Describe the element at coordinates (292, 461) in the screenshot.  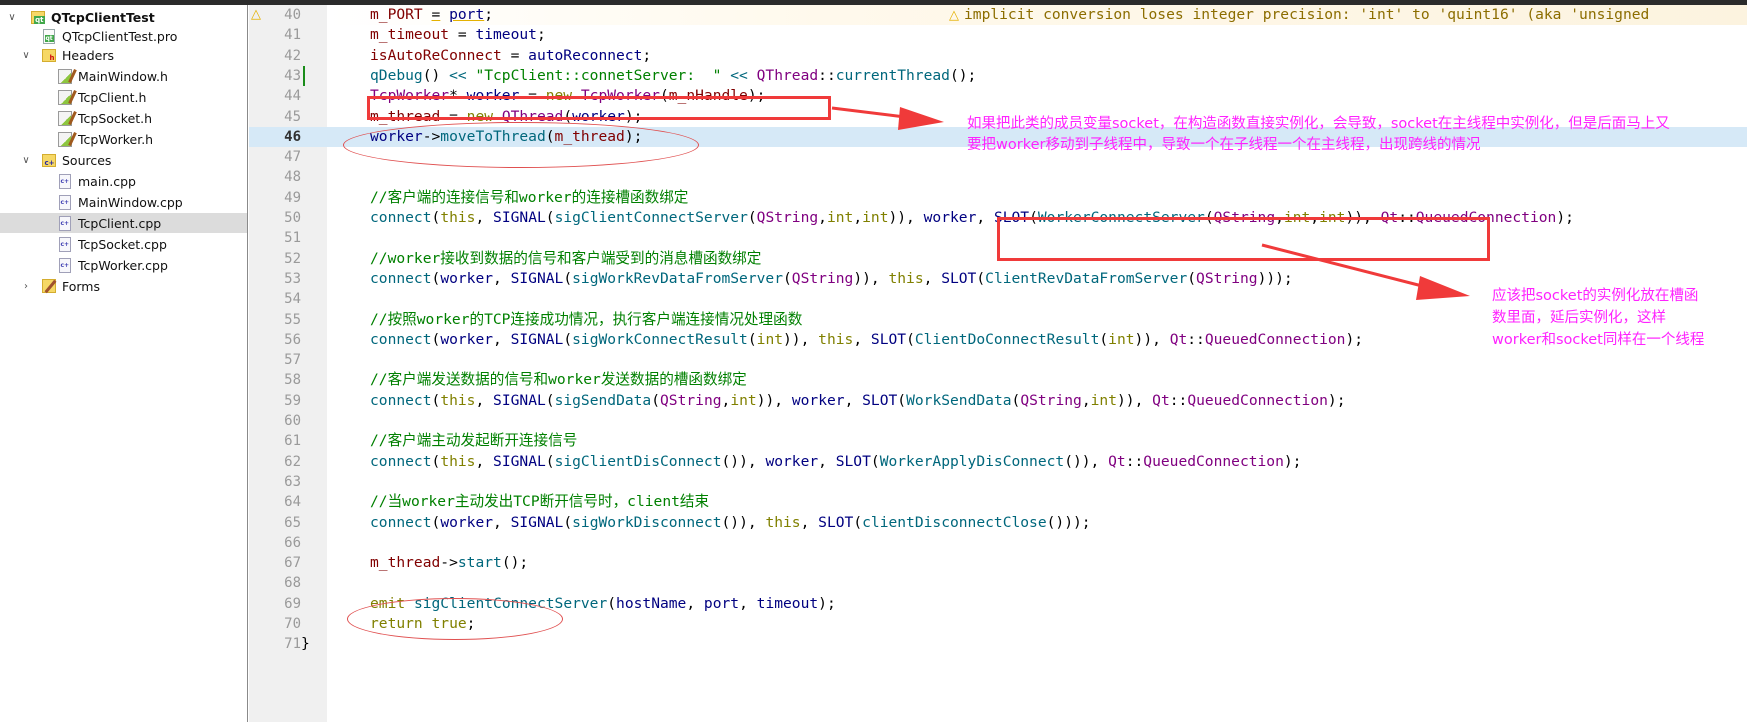
I see `line-number: 62` at that location.